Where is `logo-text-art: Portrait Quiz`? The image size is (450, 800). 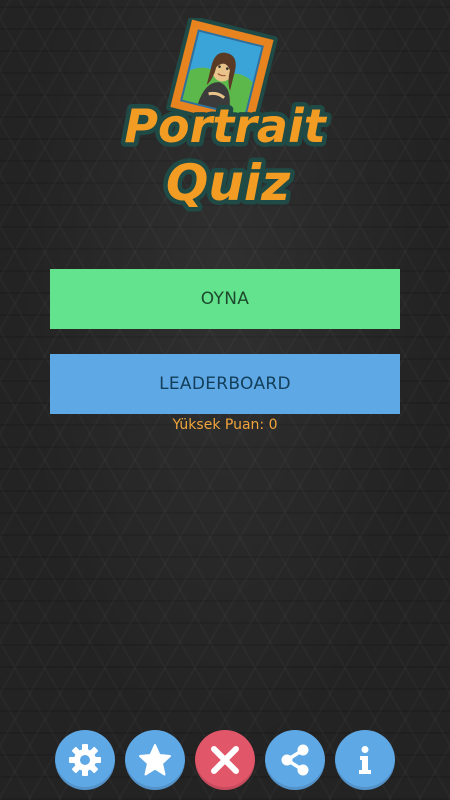 logo-text-art: Portrait Quiz is located at coordinates (226, 156).